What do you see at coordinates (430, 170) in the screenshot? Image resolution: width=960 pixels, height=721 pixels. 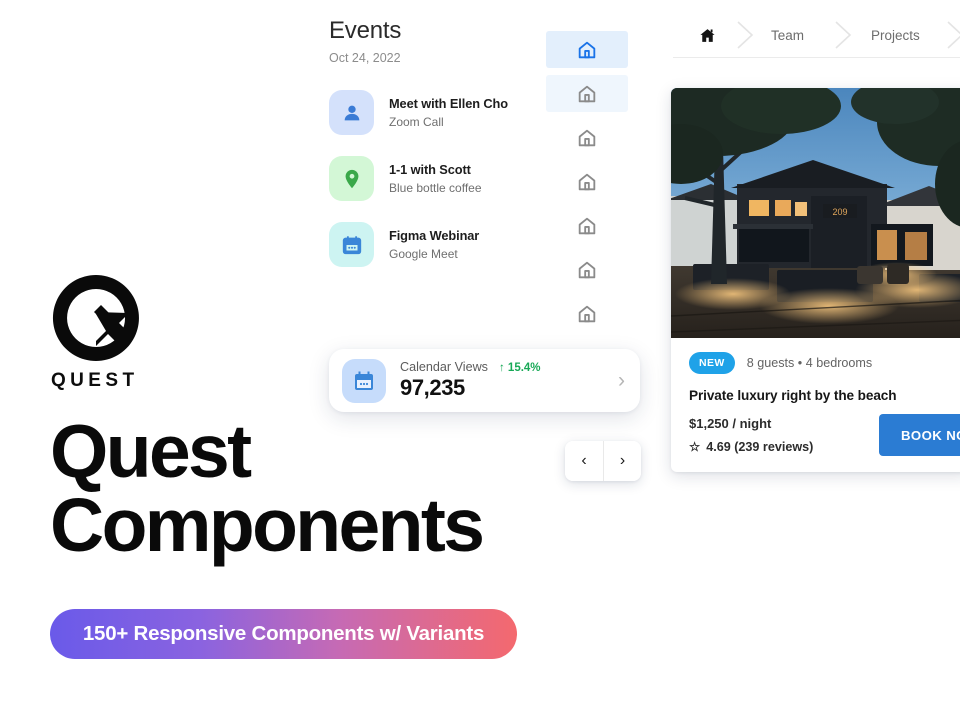 I see `list-item-title: 1-1 with Scott` at bounding box center [430, 170].